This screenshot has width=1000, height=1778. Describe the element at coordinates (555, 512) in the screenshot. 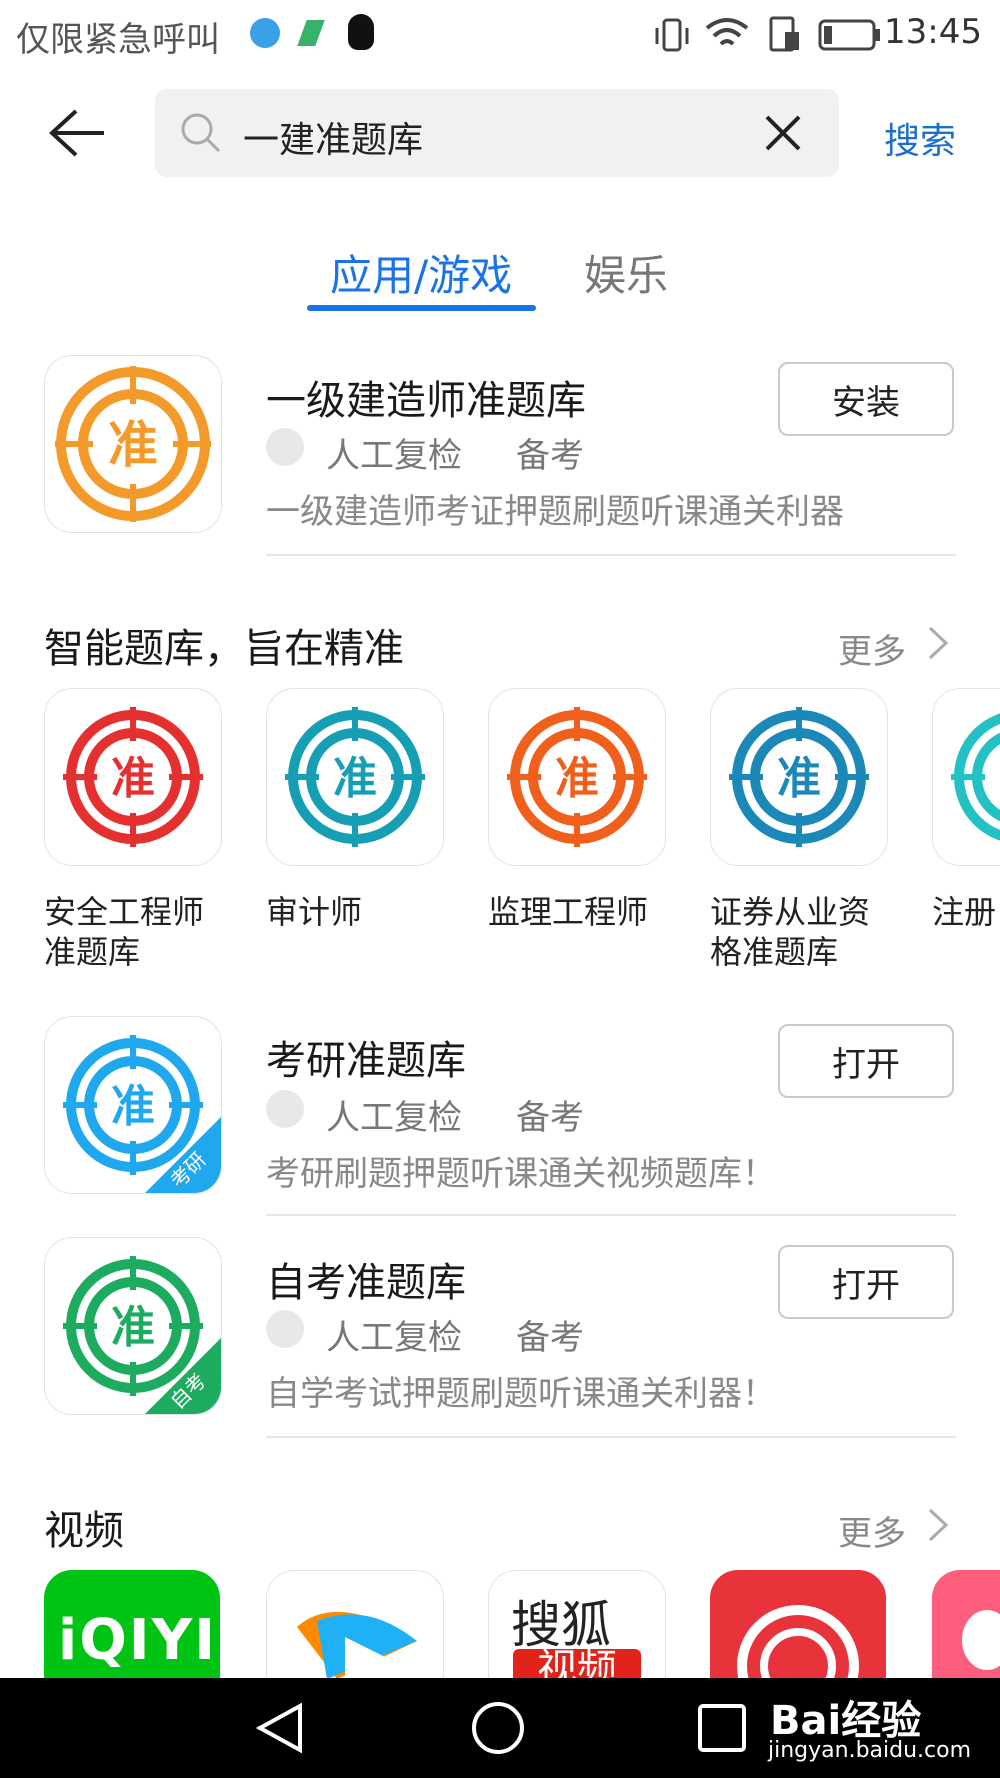

I see `app-description: 一级建造师考证押题刷题听课通关利器` at that location.